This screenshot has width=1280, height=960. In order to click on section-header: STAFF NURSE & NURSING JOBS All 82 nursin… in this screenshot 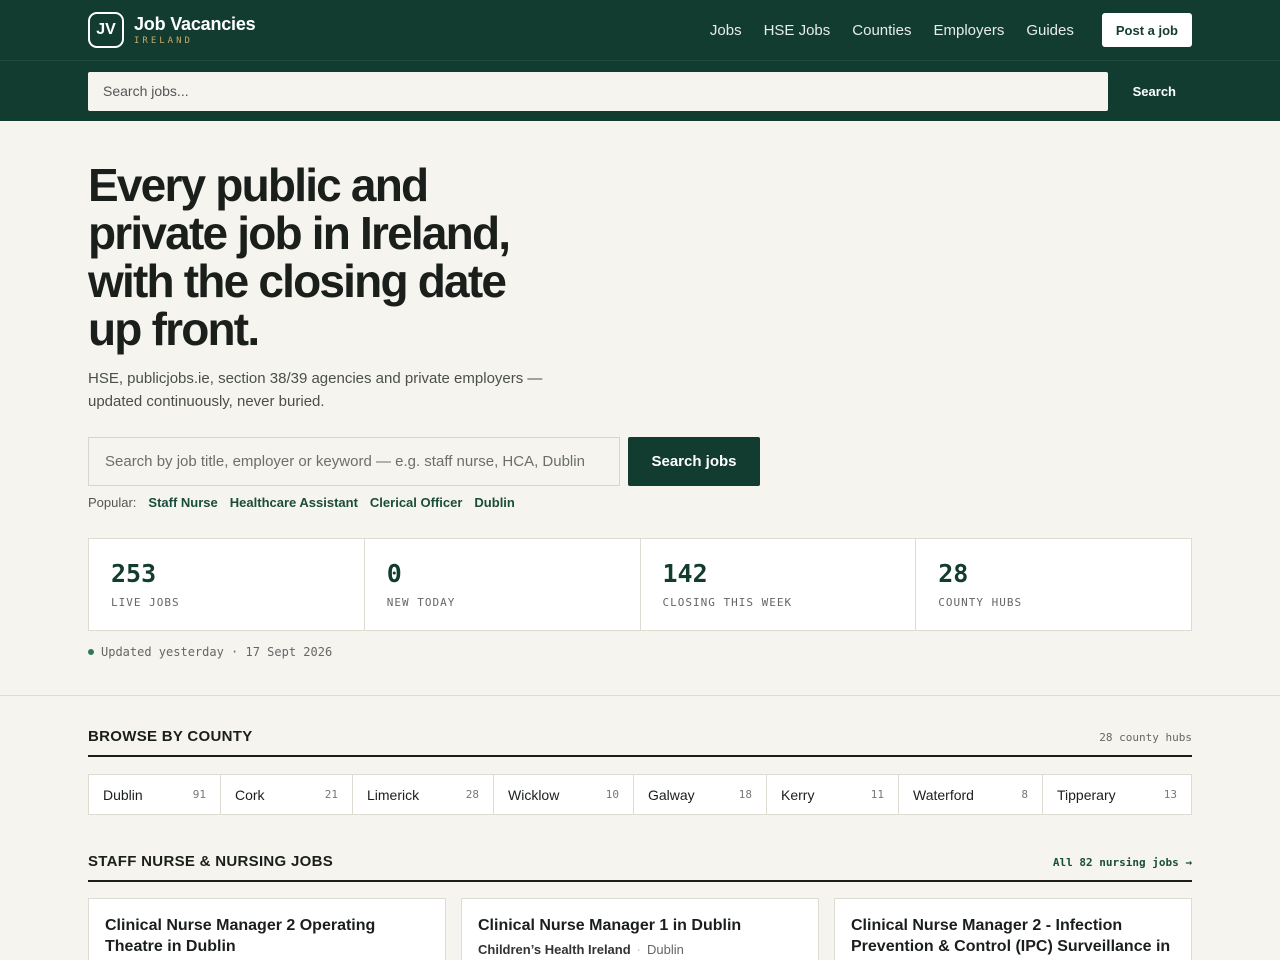, I will do `click(640, 867)`.